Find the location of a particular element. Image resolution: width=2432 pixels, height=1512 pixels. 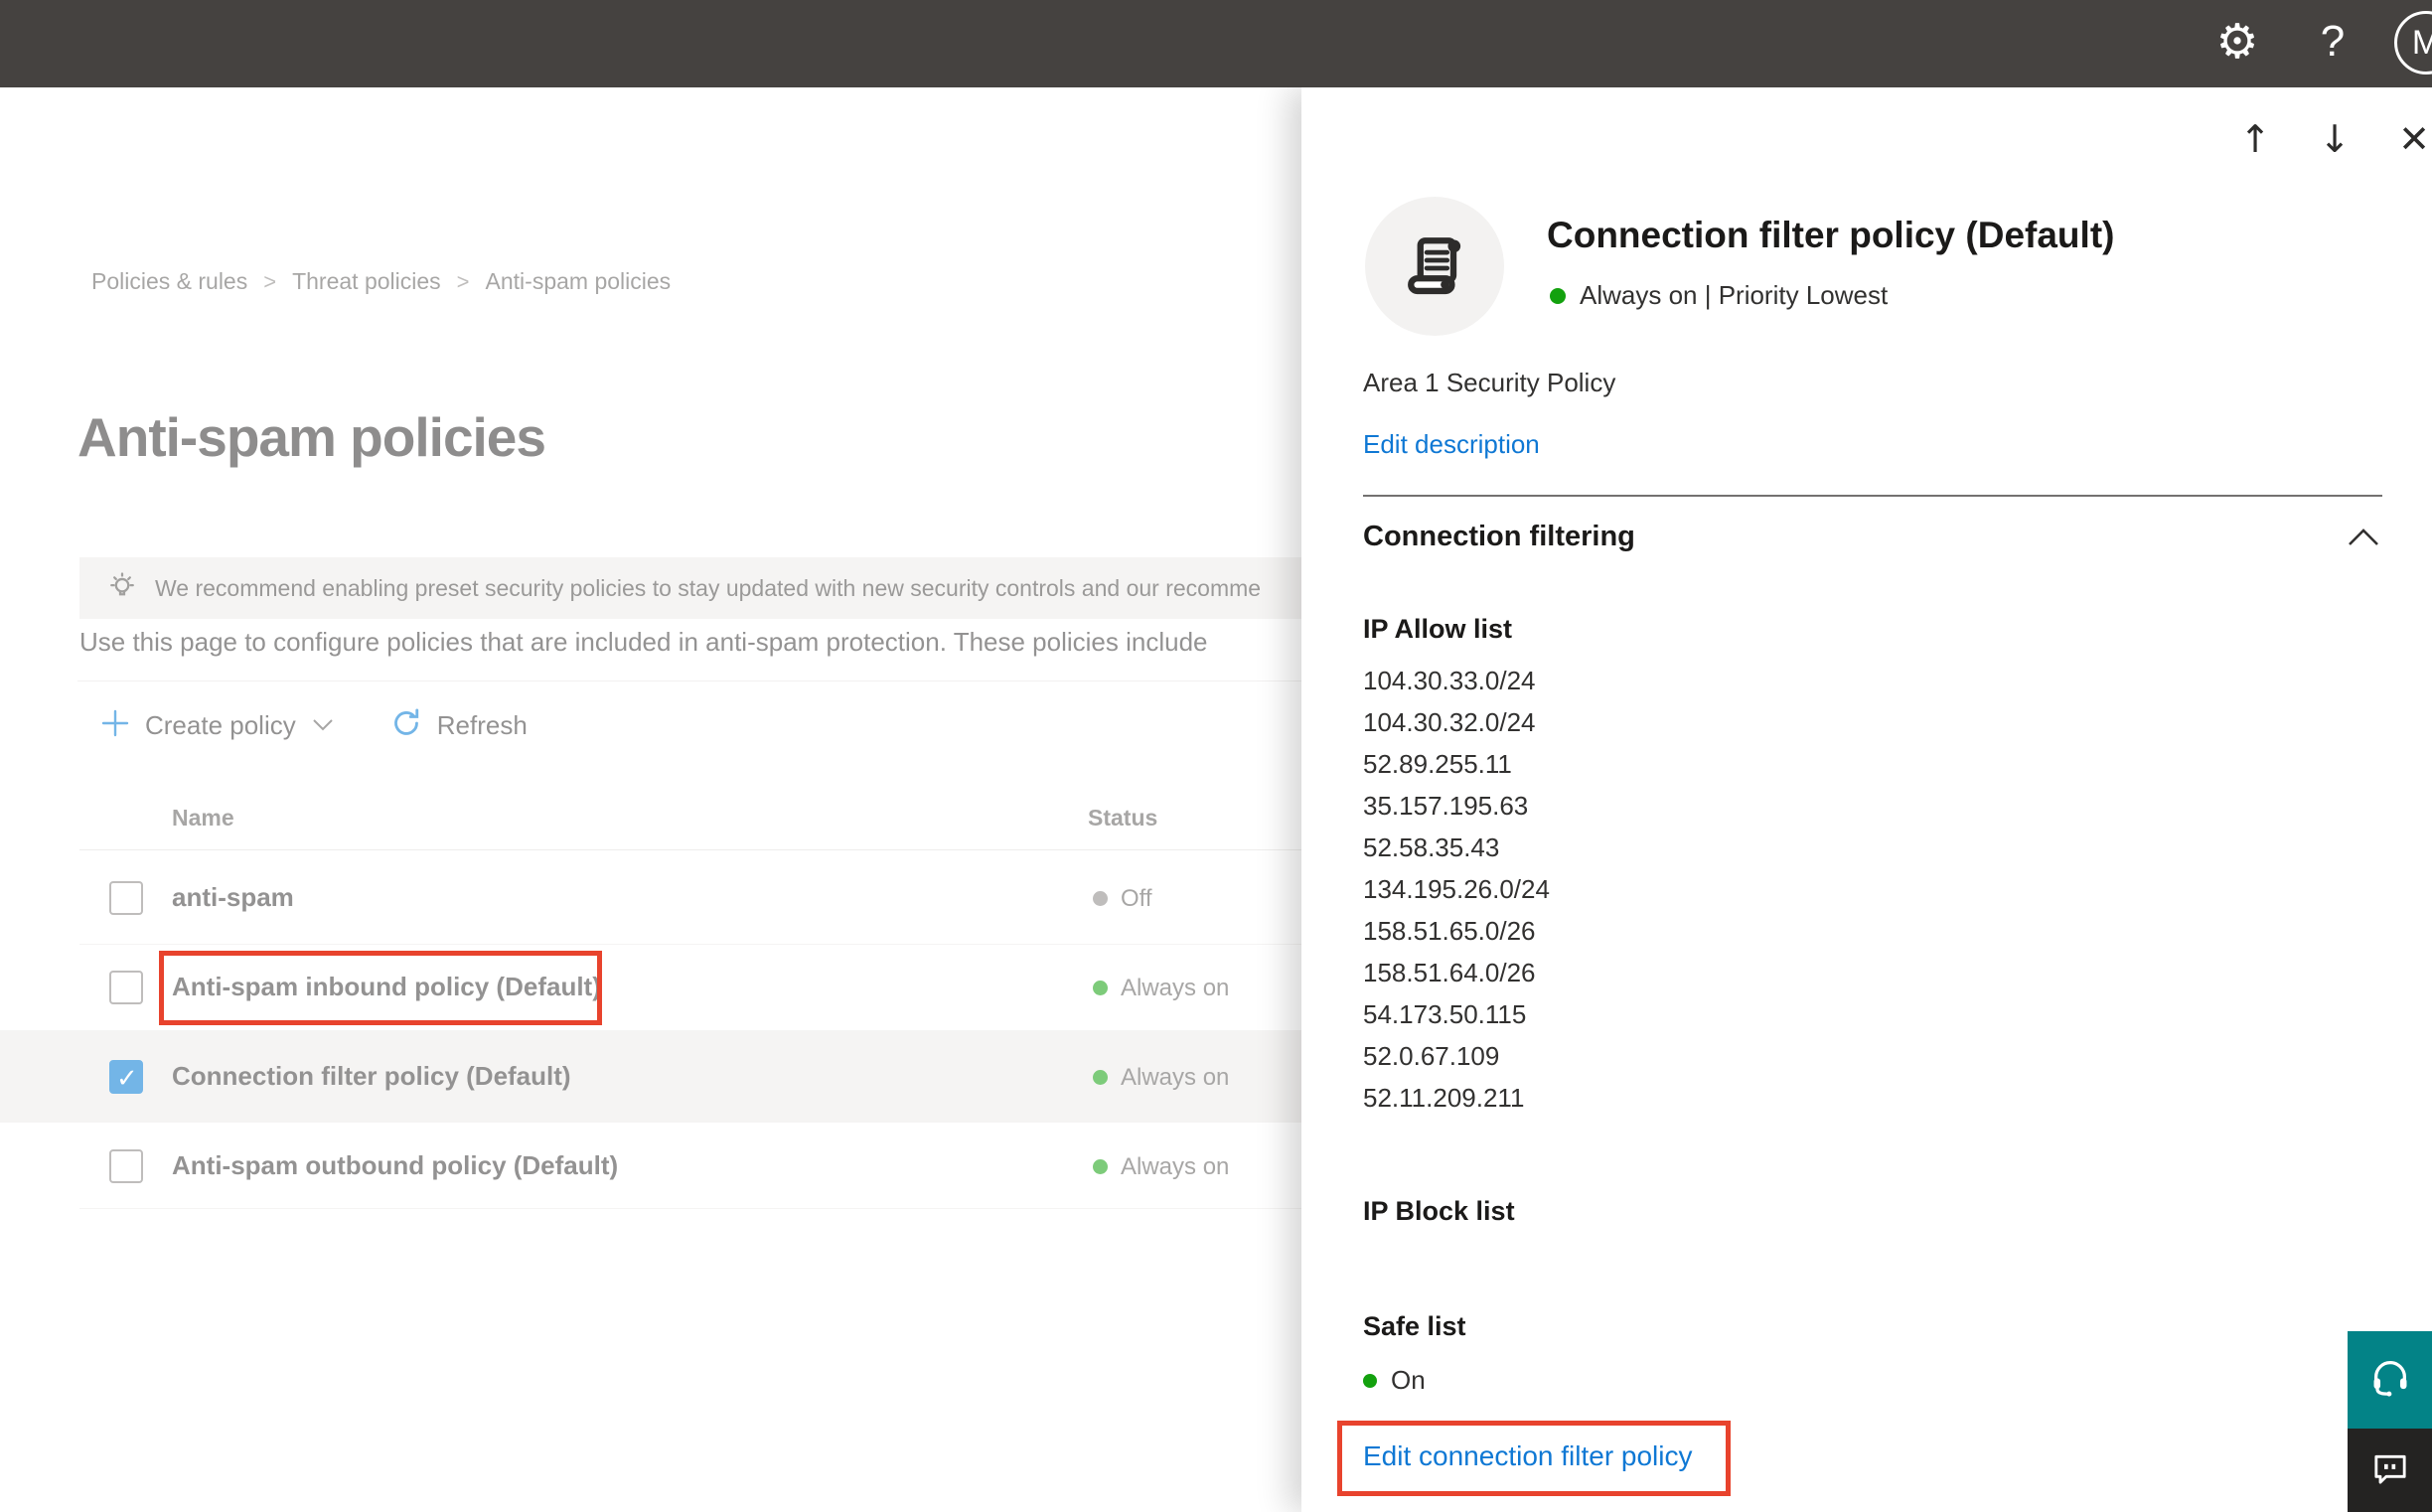

ip-entry: 52.0.67.109 is located at coordinates (1431, 1056).